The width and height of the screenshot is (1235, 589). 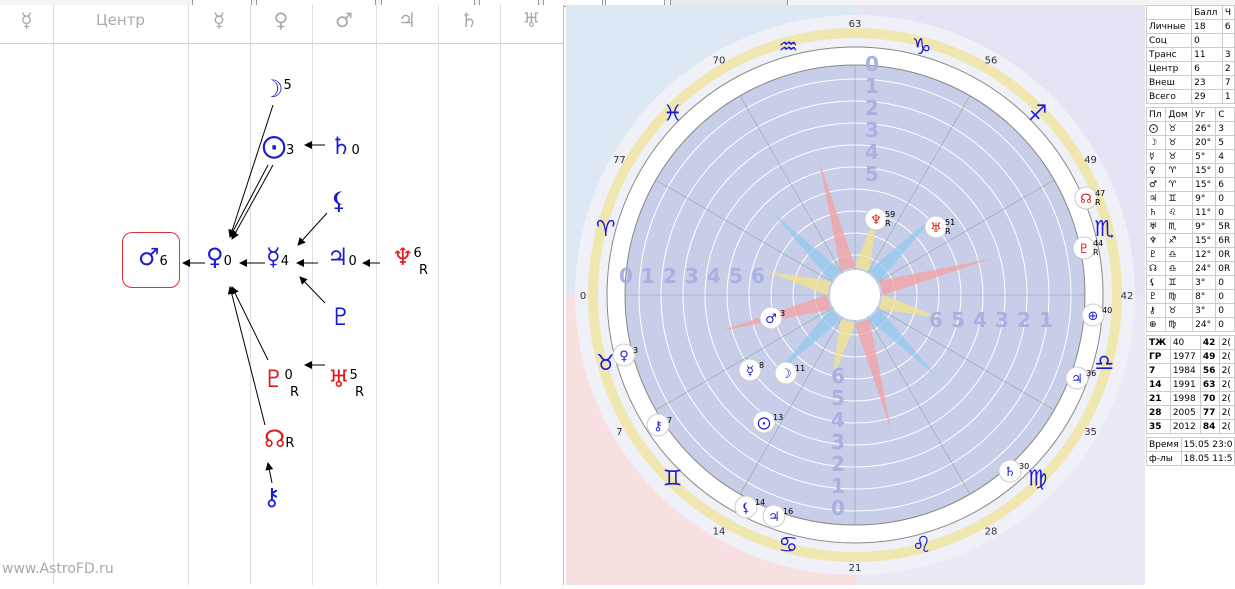 What do you see at coordinates (346, 382) in the screenshot?
I see `node-uranus: ♅5 R` at bounding box center [346, 382].